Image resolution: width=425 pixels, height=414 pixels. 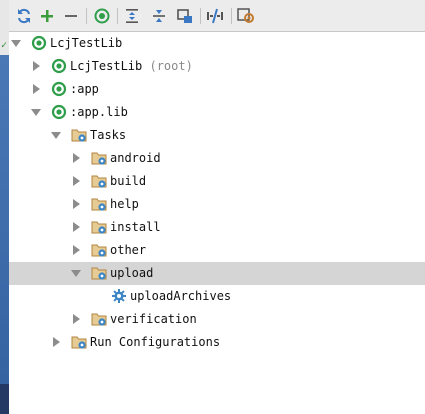 I want to click on tree-node-label: Run Configurations, so click(x=155, y=342).